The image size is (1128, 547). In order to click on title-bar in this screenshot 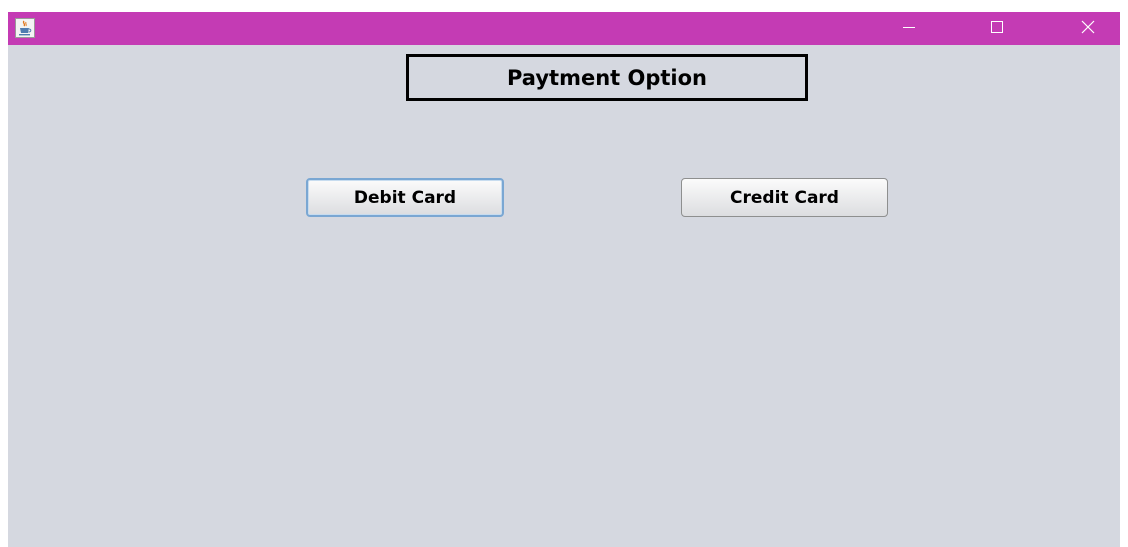, I will do `click(564, 28)`.